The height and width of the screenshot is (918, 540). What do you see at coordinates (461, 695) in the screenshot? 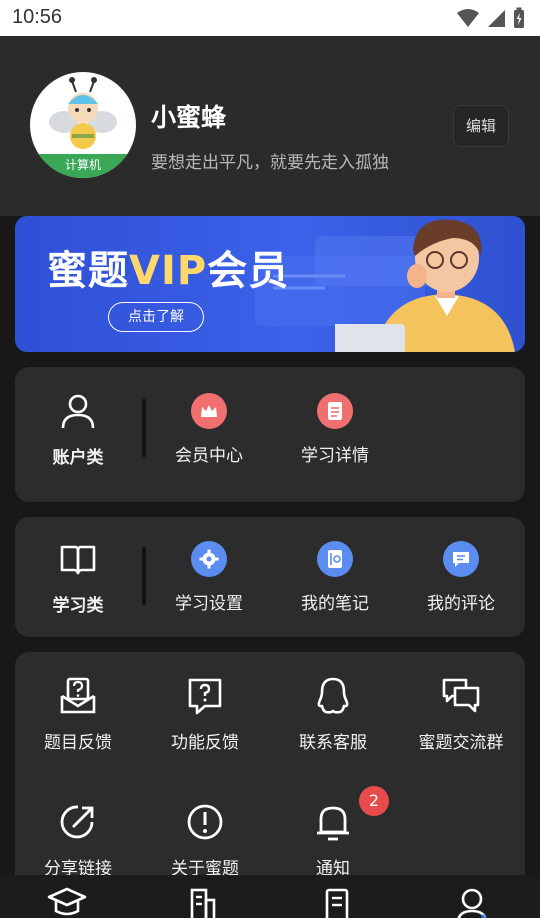
I see `chat-group-icon` at bounding box center [461, 695].